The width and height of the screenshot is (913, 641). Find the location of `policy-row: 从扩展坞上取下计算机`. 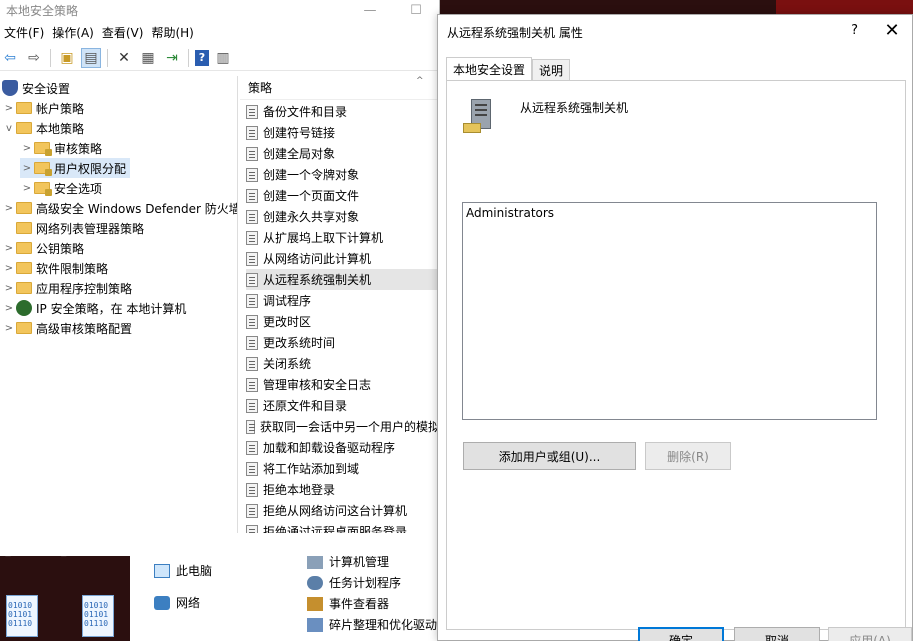

policy-row: 从扩展坞上取下计算机 is located at coordinates (343, 237).